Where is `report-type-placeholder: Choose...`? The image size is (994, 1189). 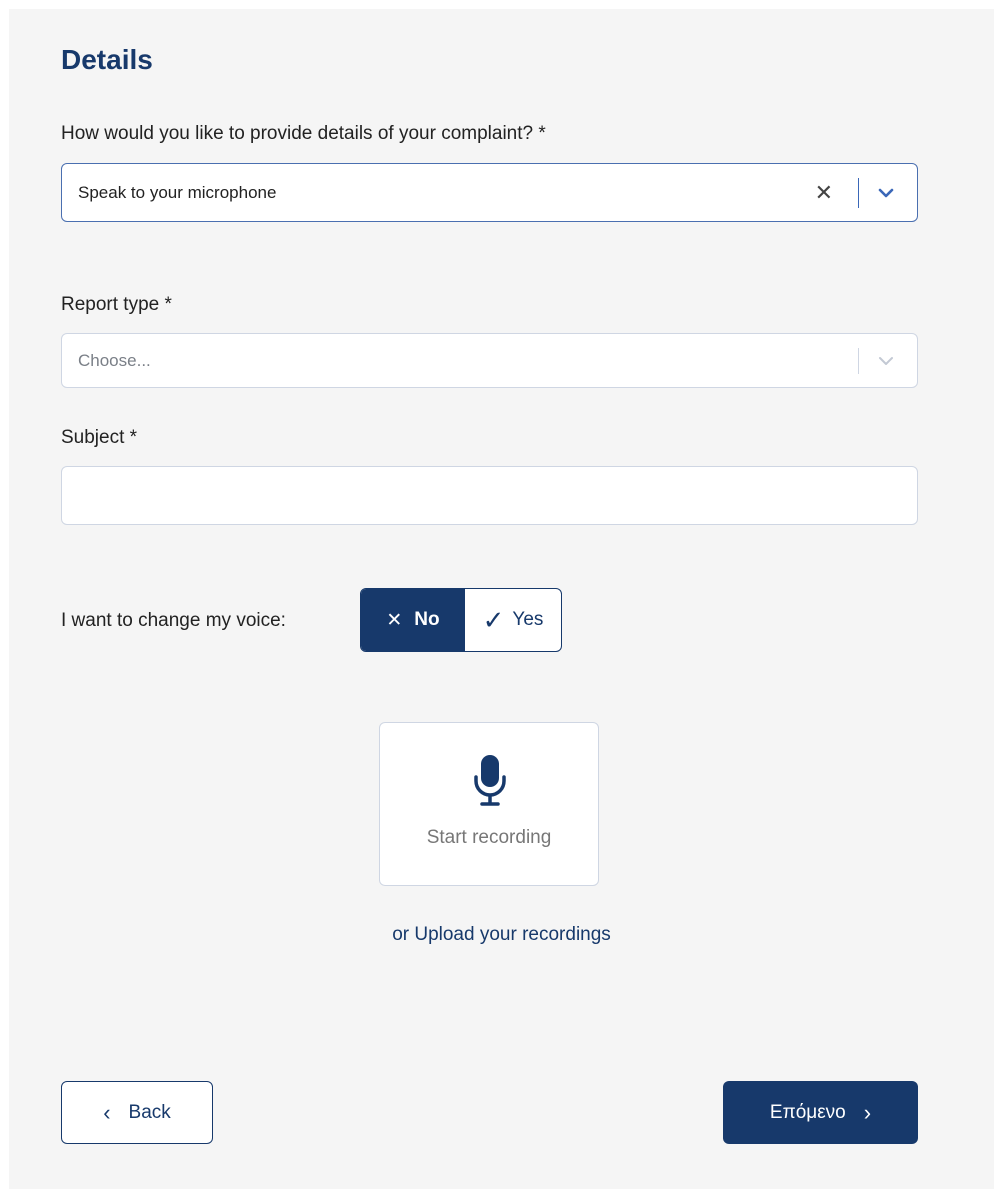 report-type-placeholder: Choose... is located at coordinates (114, 360).